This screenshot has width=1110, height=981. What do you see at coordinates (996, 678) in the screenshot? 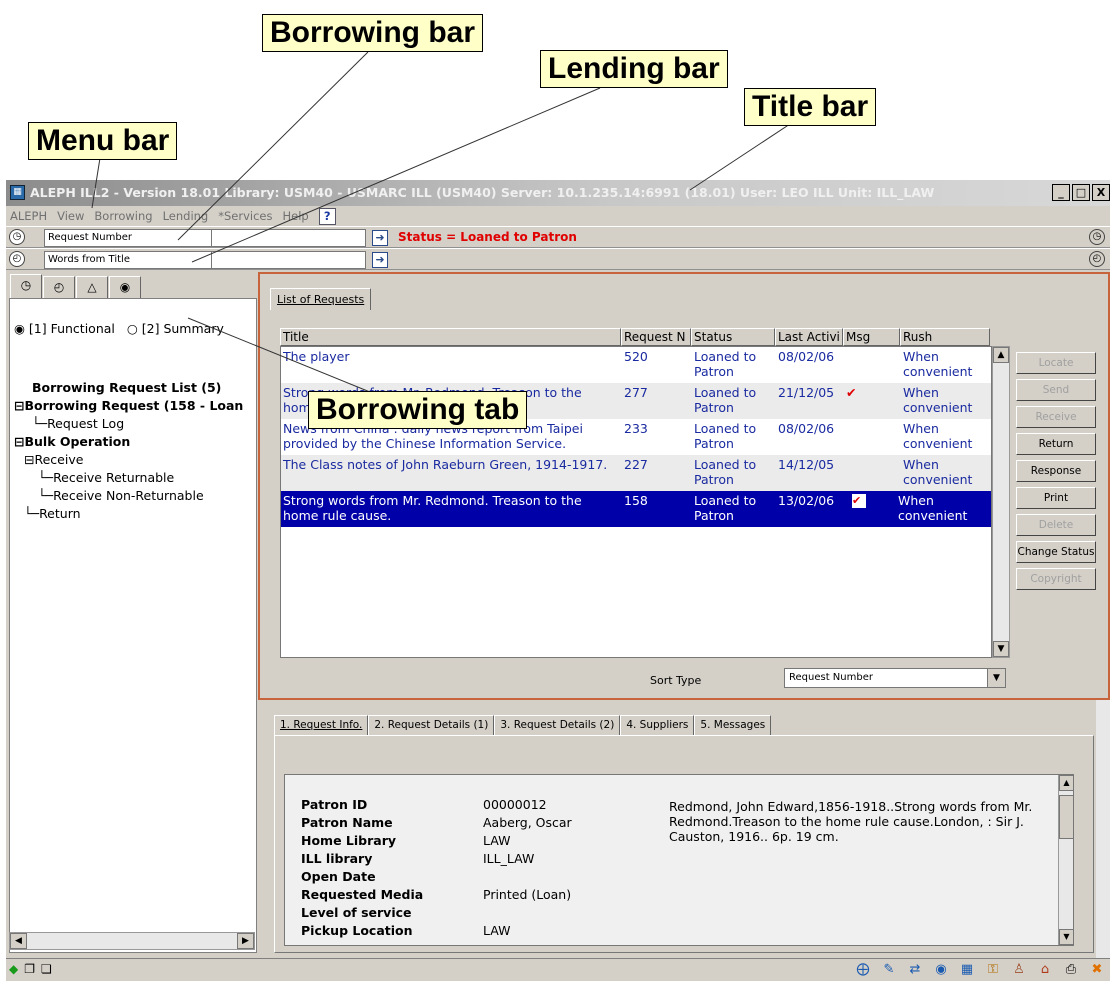
I see `chevron-down-icon: ▼` at bounding box center [996, 678].